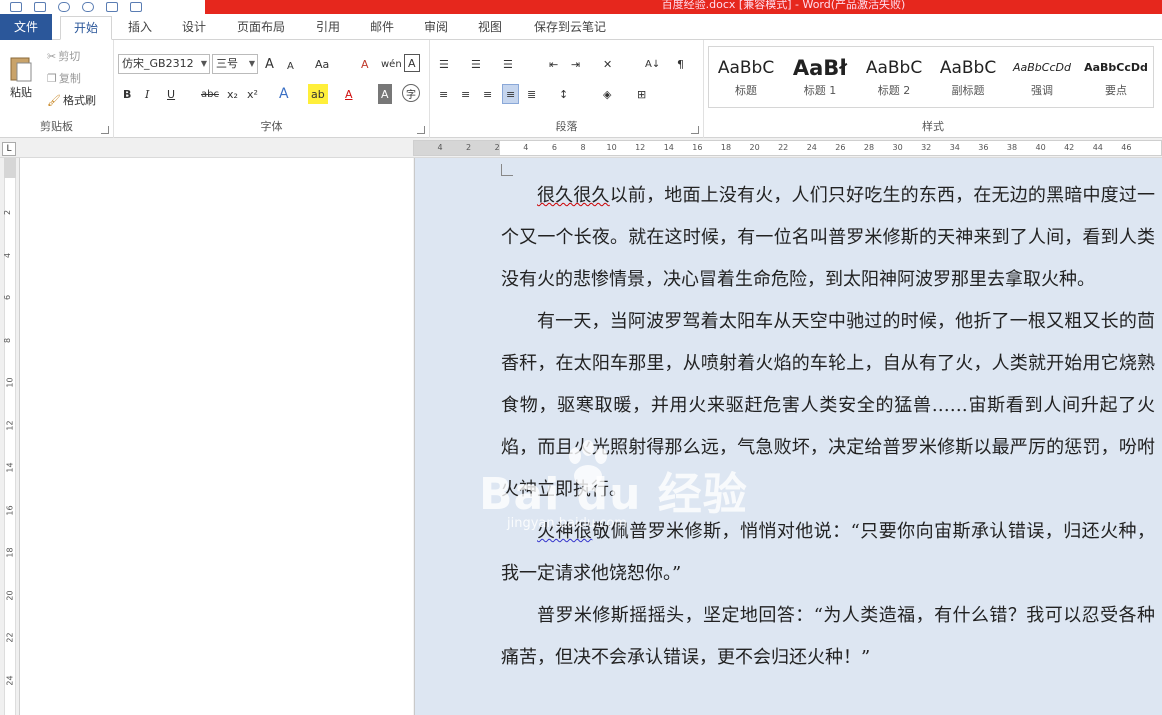  What do you see at coordinates (1126, 147) in the screenshot?
I see `ruler-tick-label: 46` at bounding box center [1126, 147].